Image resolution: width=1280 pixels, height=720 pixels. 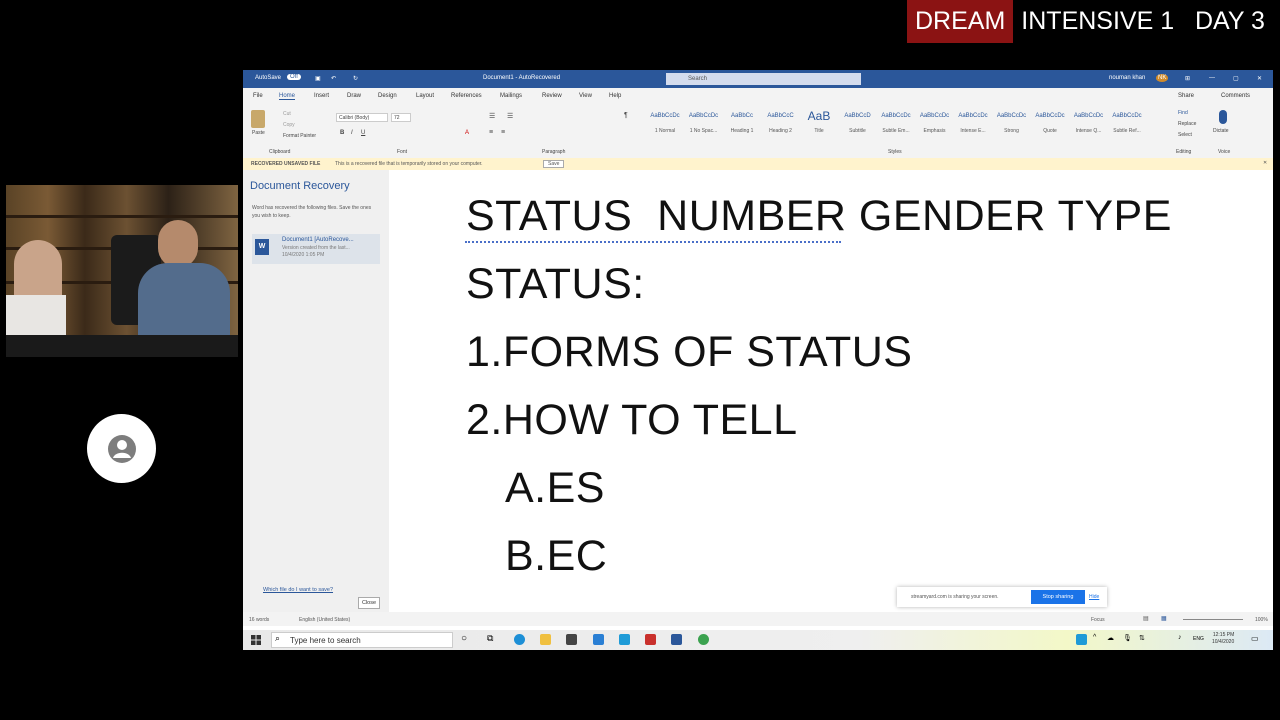 What do you see at coordinates (299, 136) in the screenshot?
I see `format-painter-button: Format Painter` at bounding box center [299, 136].